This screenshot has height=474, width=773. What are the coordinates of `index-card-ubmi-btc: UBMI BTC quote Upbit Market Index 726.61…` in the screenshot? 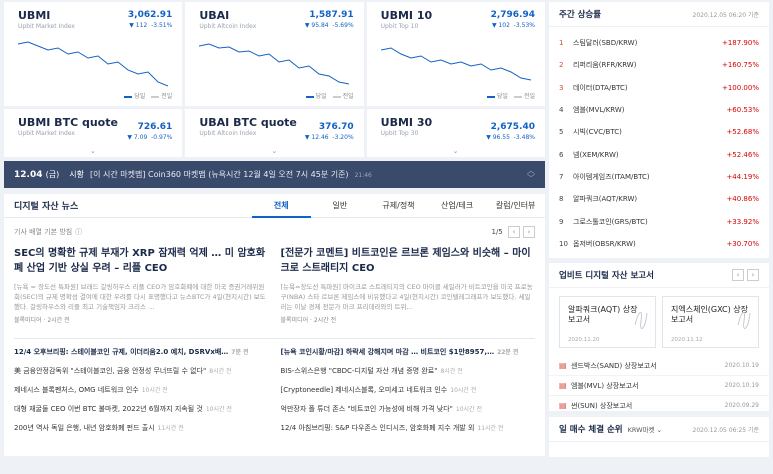 It's located at (93, 133).